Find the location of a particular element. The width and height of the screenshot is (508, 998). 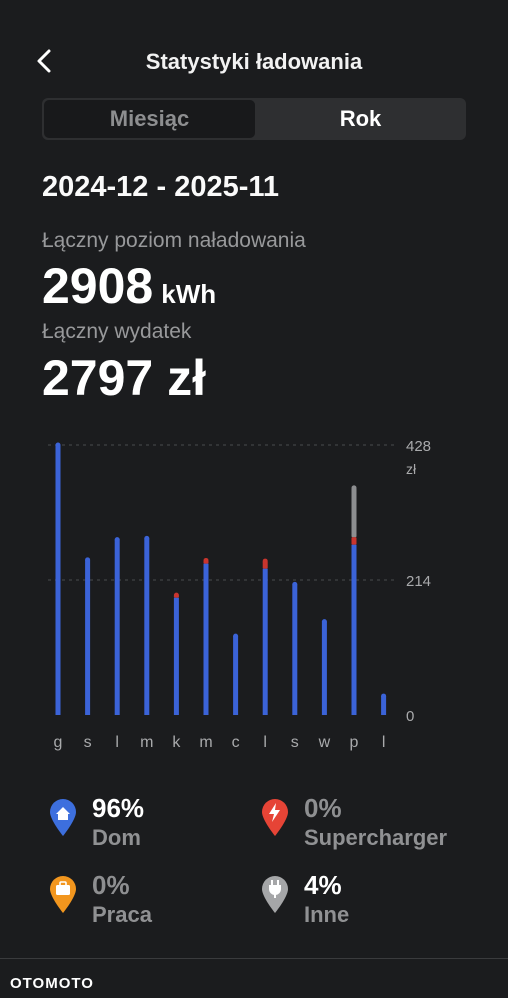

page-title: Statystyki ładowania is located at coordinates (254, 61).